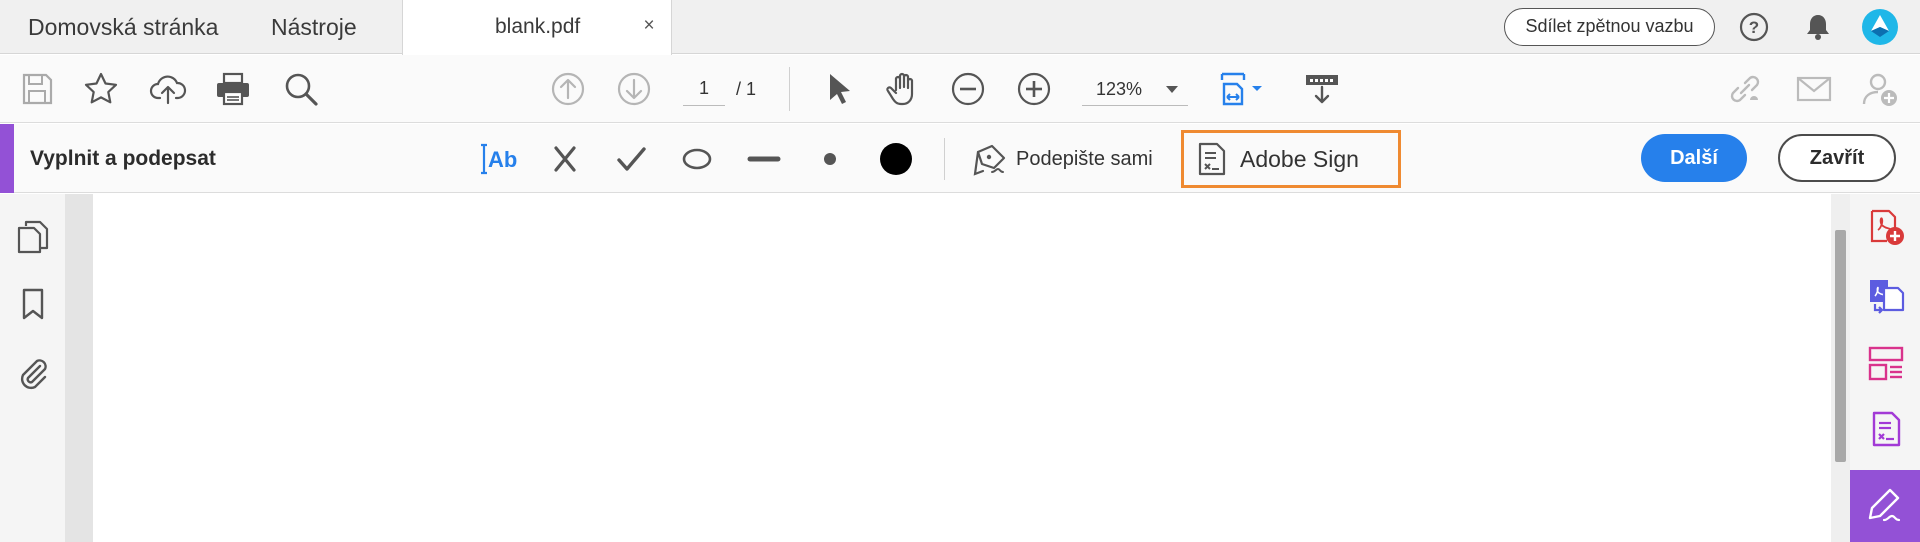 Image resolution: width=1920 pixels, height=542 pixels. I want to click on bookmark-icon, so click(33, 304).